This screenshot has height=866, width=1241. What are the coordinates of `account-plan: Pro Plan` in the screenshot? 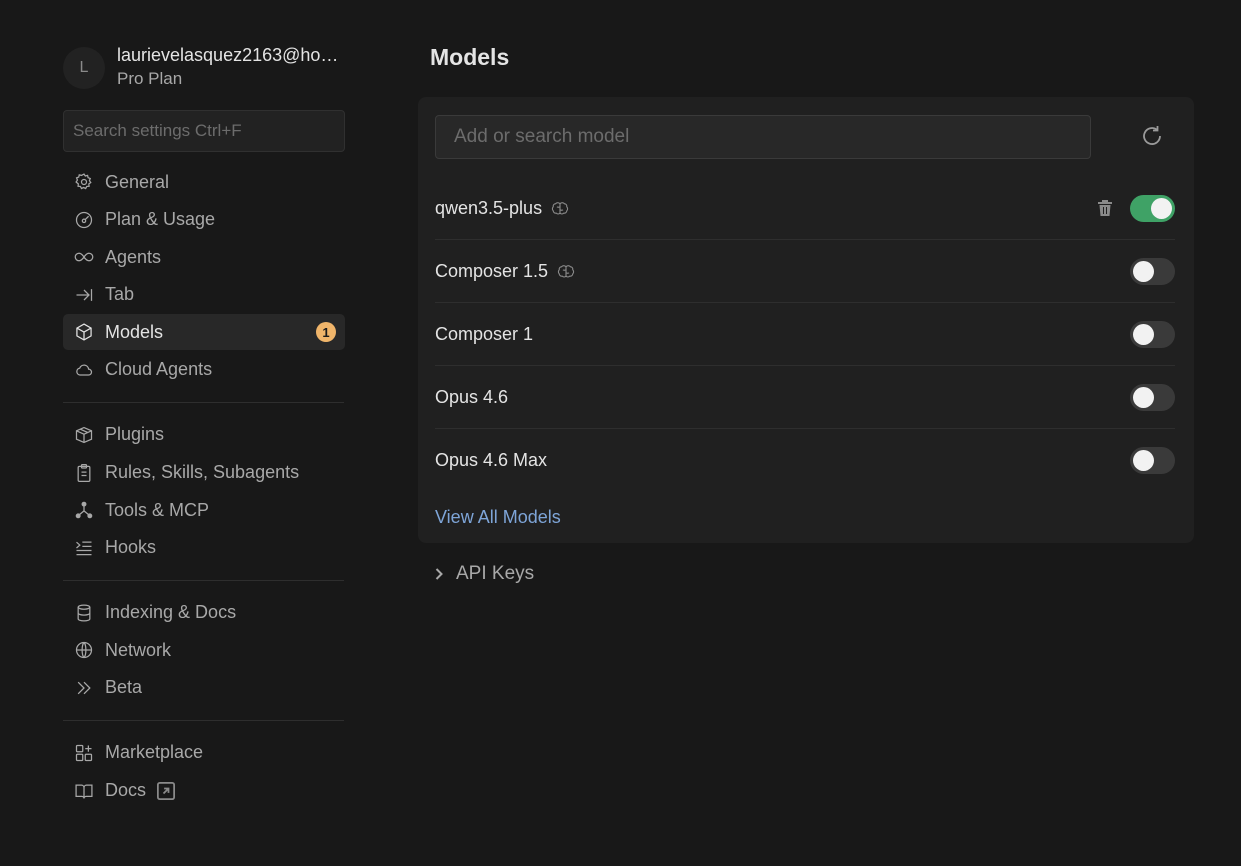 It's located at (150, 78).